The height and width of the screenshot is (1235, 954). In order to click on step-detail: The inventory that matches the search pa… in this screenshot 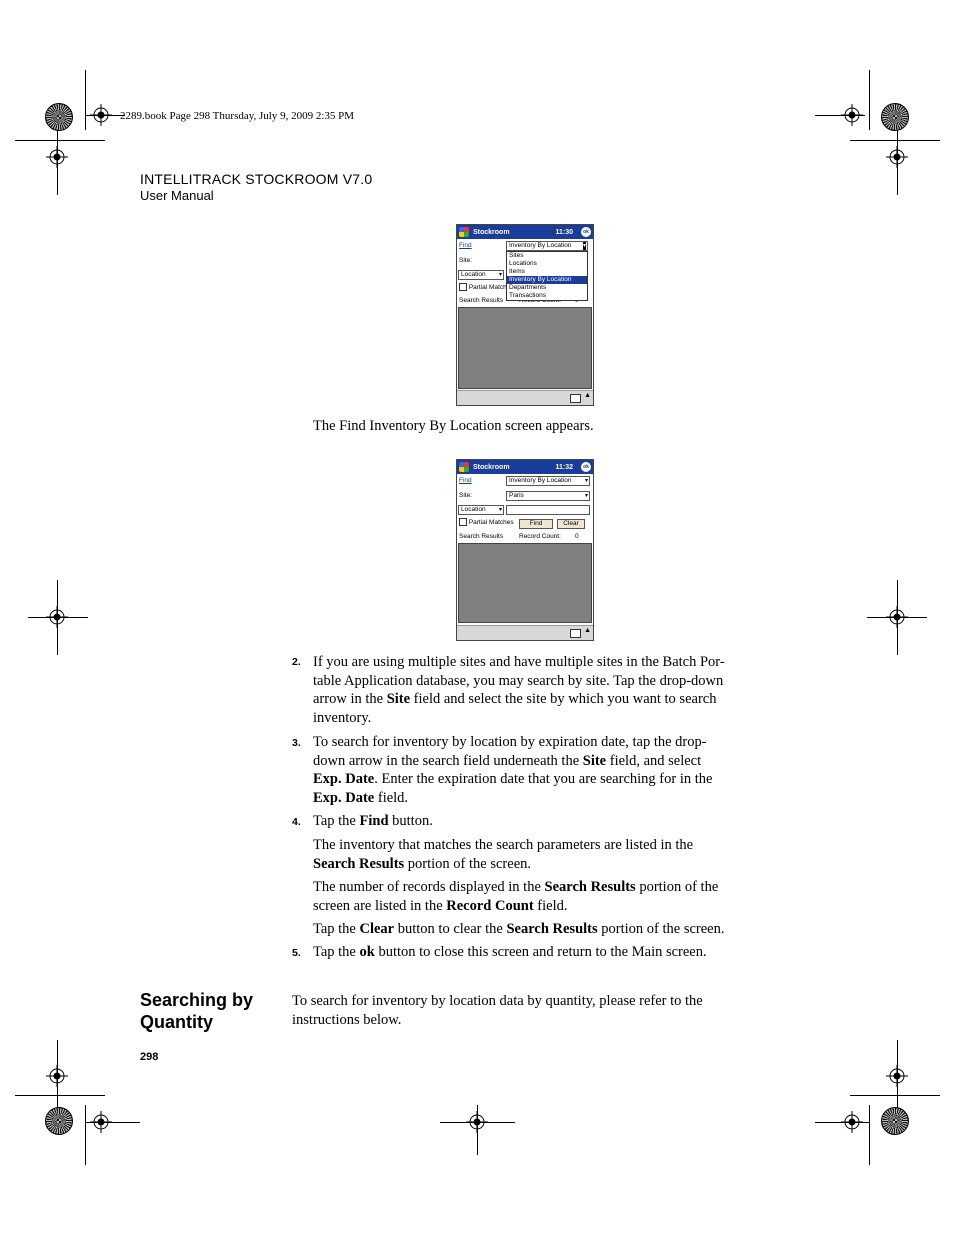, I will do `click(503, 854)`.